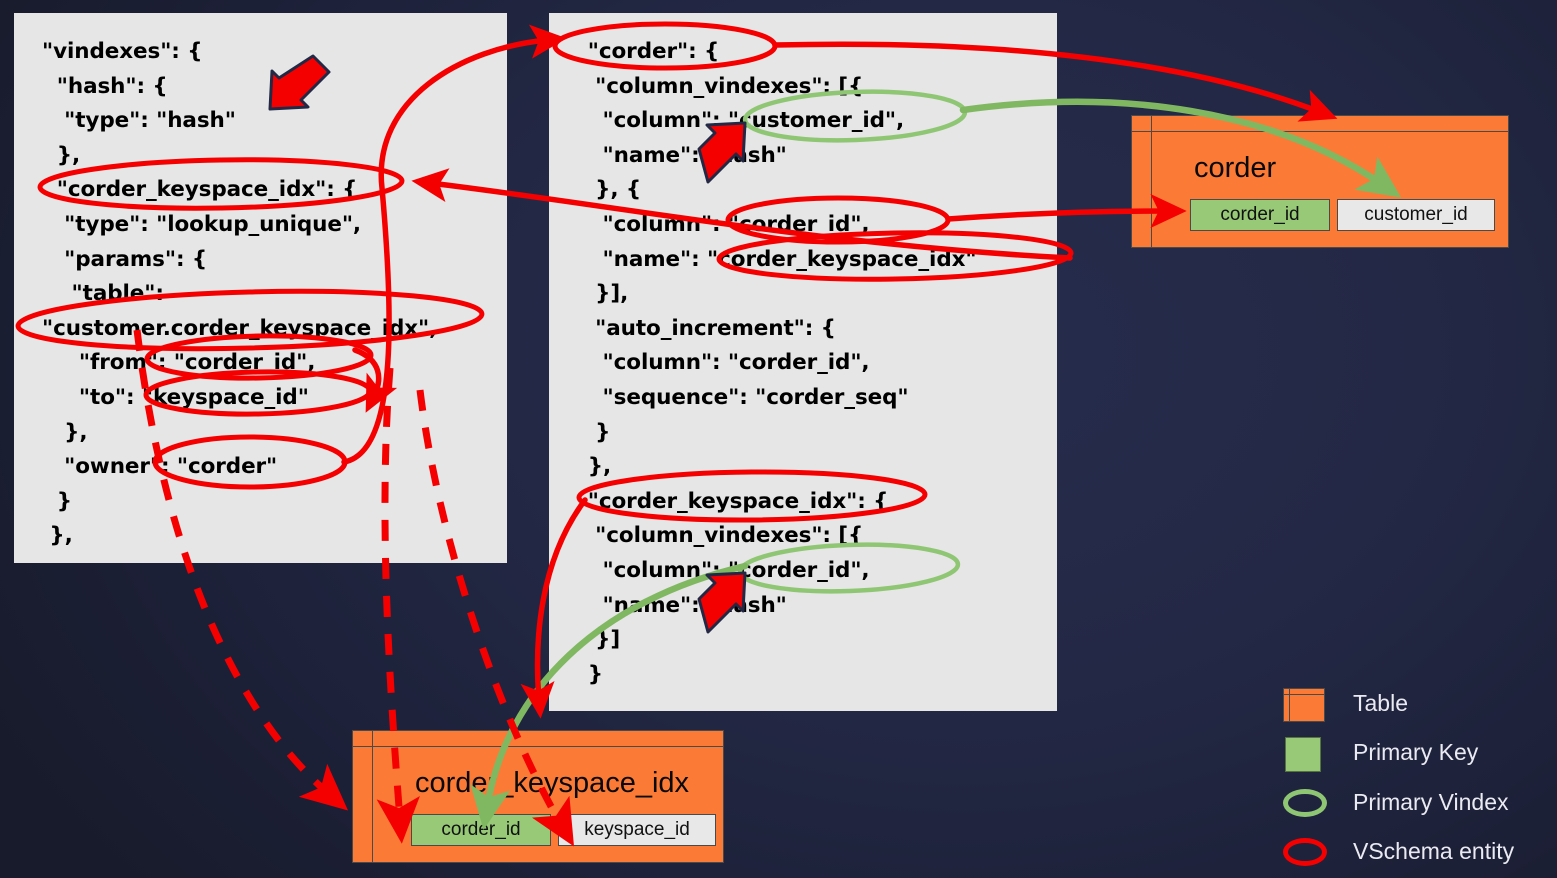  I want to click on table-title: corder, so click(1235, 168).